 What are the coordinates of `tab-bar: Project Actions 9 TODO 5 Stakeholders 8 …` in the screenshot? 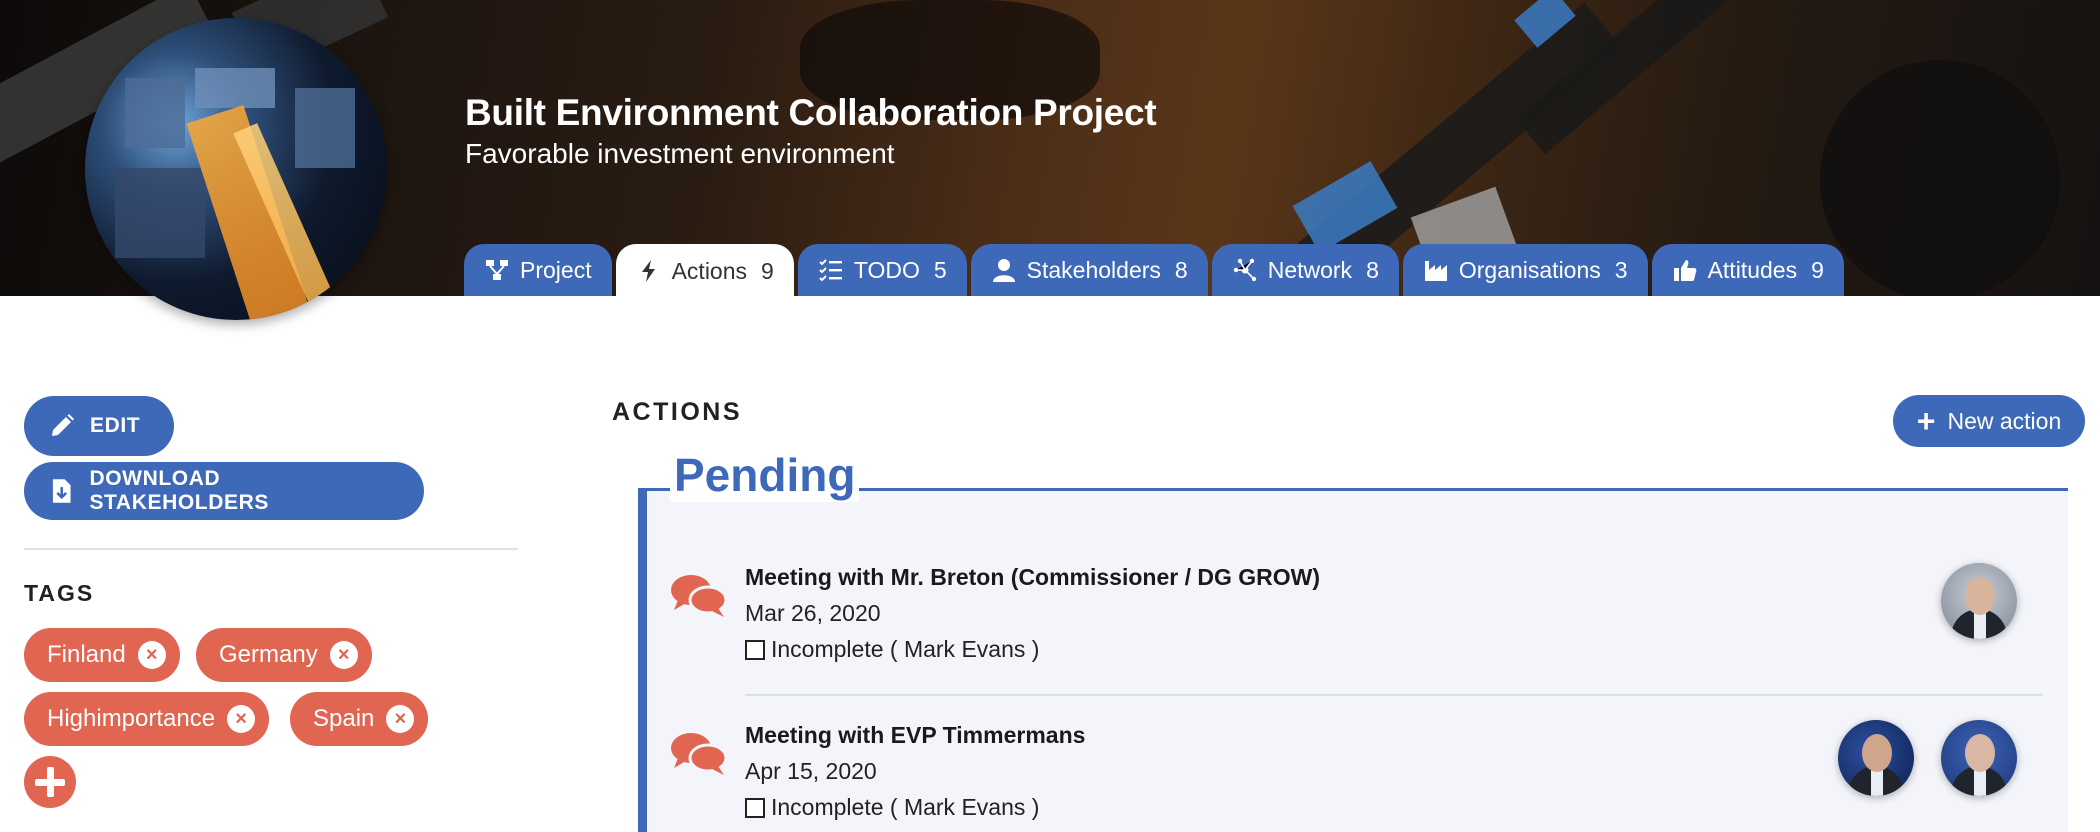 It's located at (1154, 270).